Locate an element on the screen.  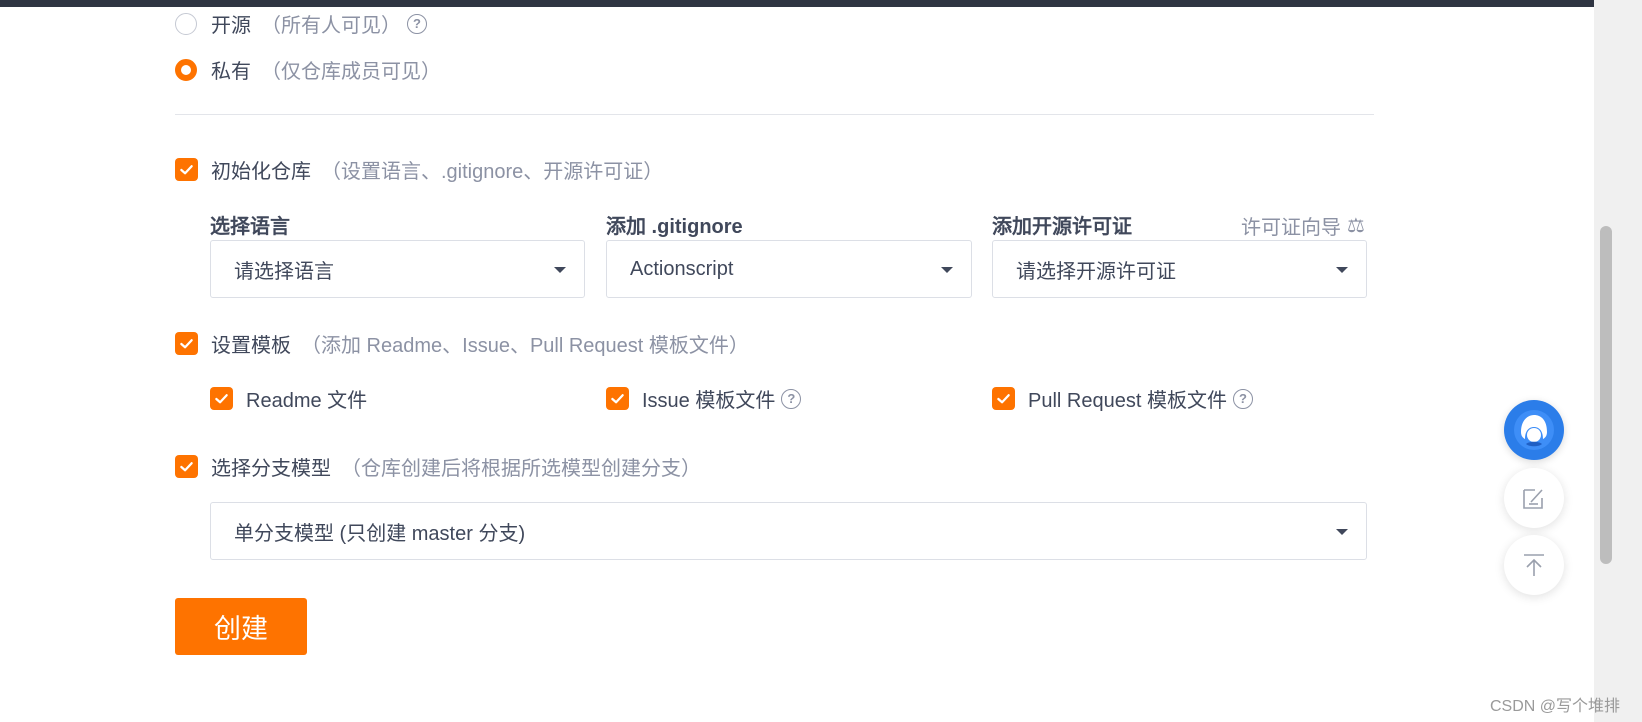
readme-checkbox is located at coordinates (221, 398).